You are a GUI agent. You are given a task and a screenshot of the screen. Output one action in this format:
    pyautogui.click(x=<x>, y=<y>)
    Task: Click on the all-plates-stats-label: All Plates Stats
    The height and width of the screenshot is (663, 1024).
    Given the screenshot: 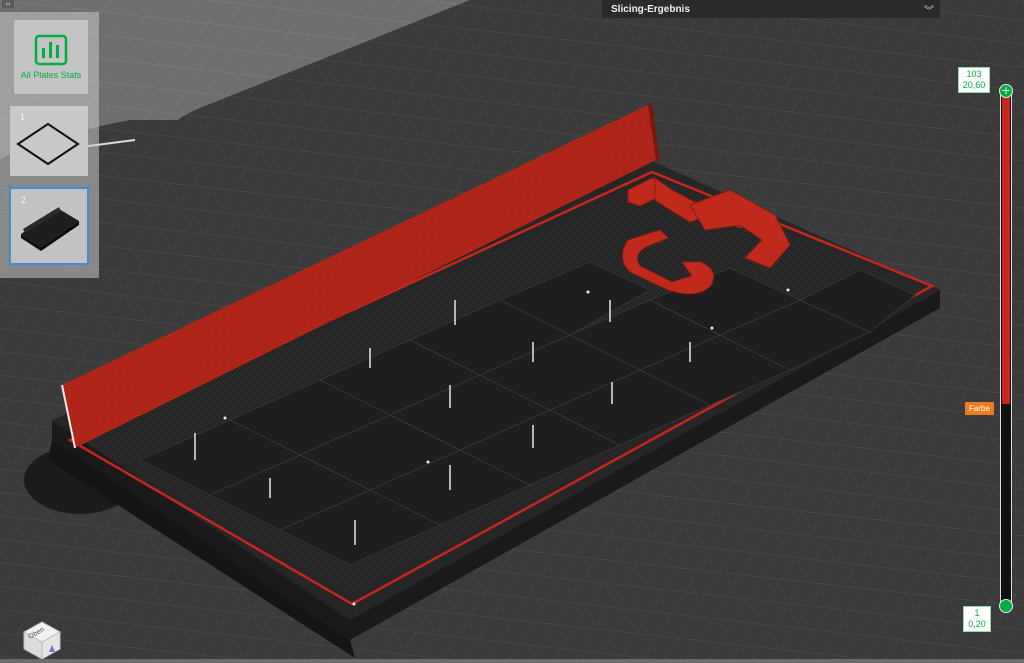 What is the action you would take?
    pyautogui.click(x=51, y=75)
    